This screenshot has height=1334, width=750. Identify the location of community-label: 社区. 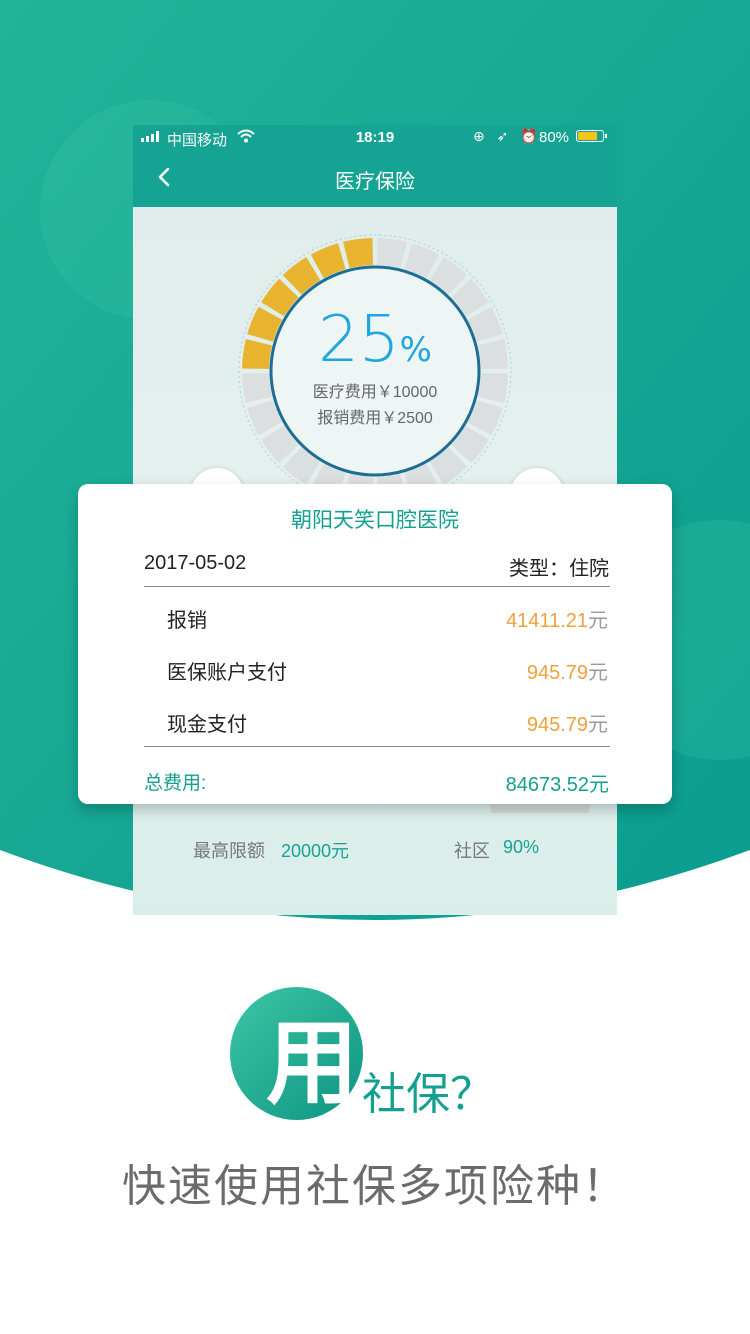
(472, 851).